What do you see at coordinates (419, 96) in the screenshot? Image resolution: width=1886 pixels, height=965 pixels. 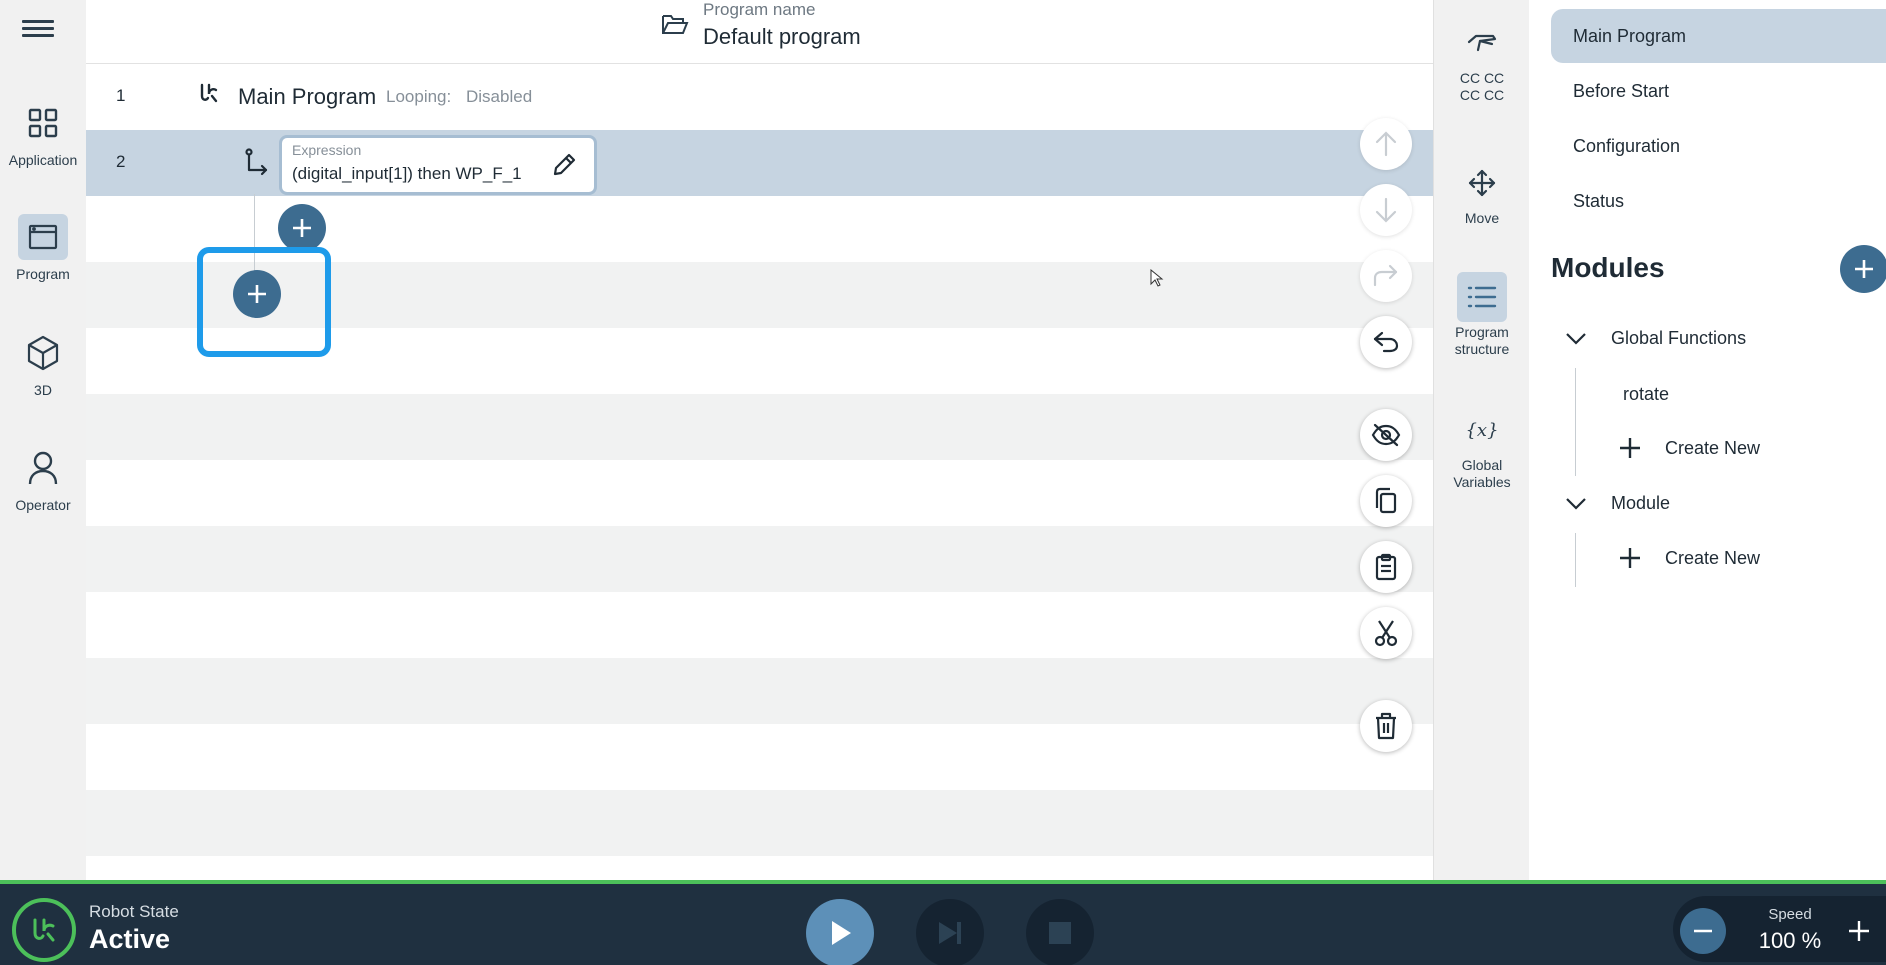 I see `looping-label: Looping:` at bounding box center [419, 96].